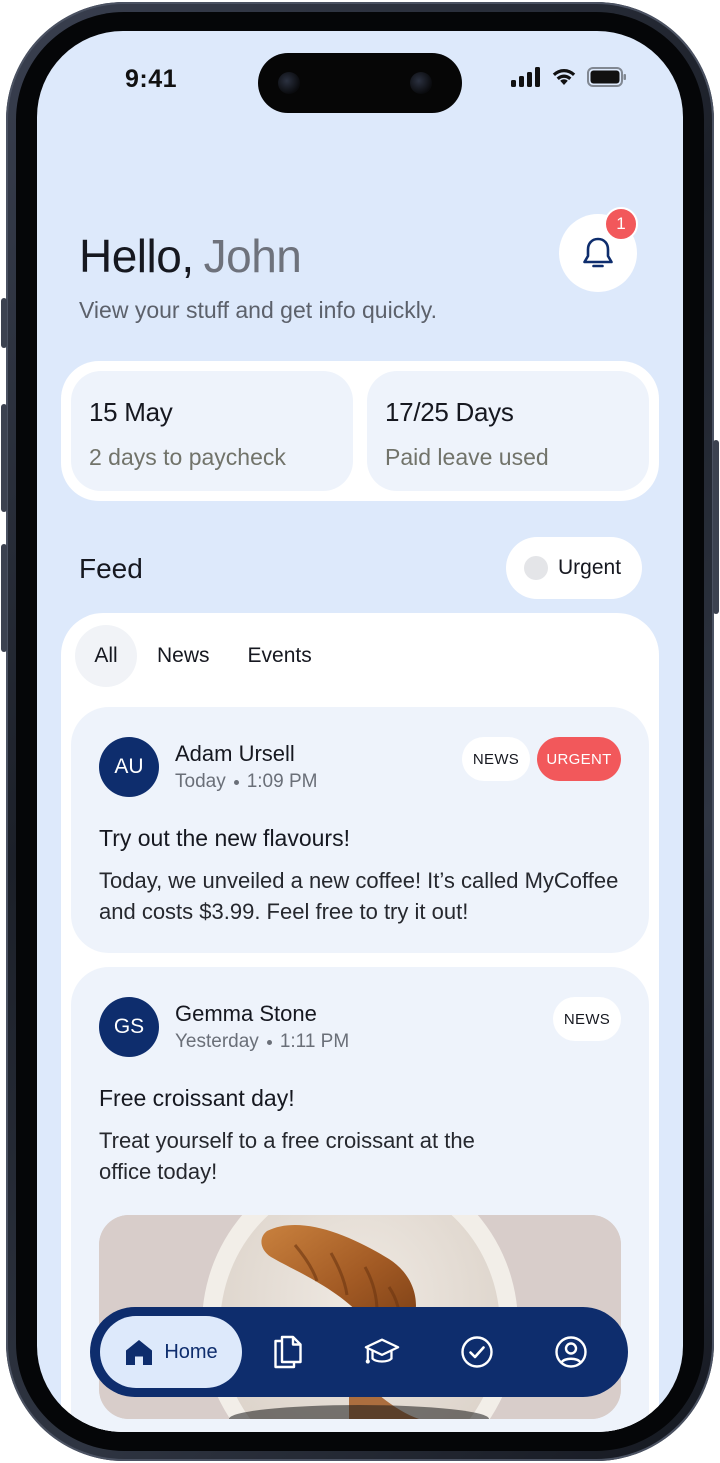 This screenshot has height=1463, width=720. I want to click on camera-icon, so click(421, 83).